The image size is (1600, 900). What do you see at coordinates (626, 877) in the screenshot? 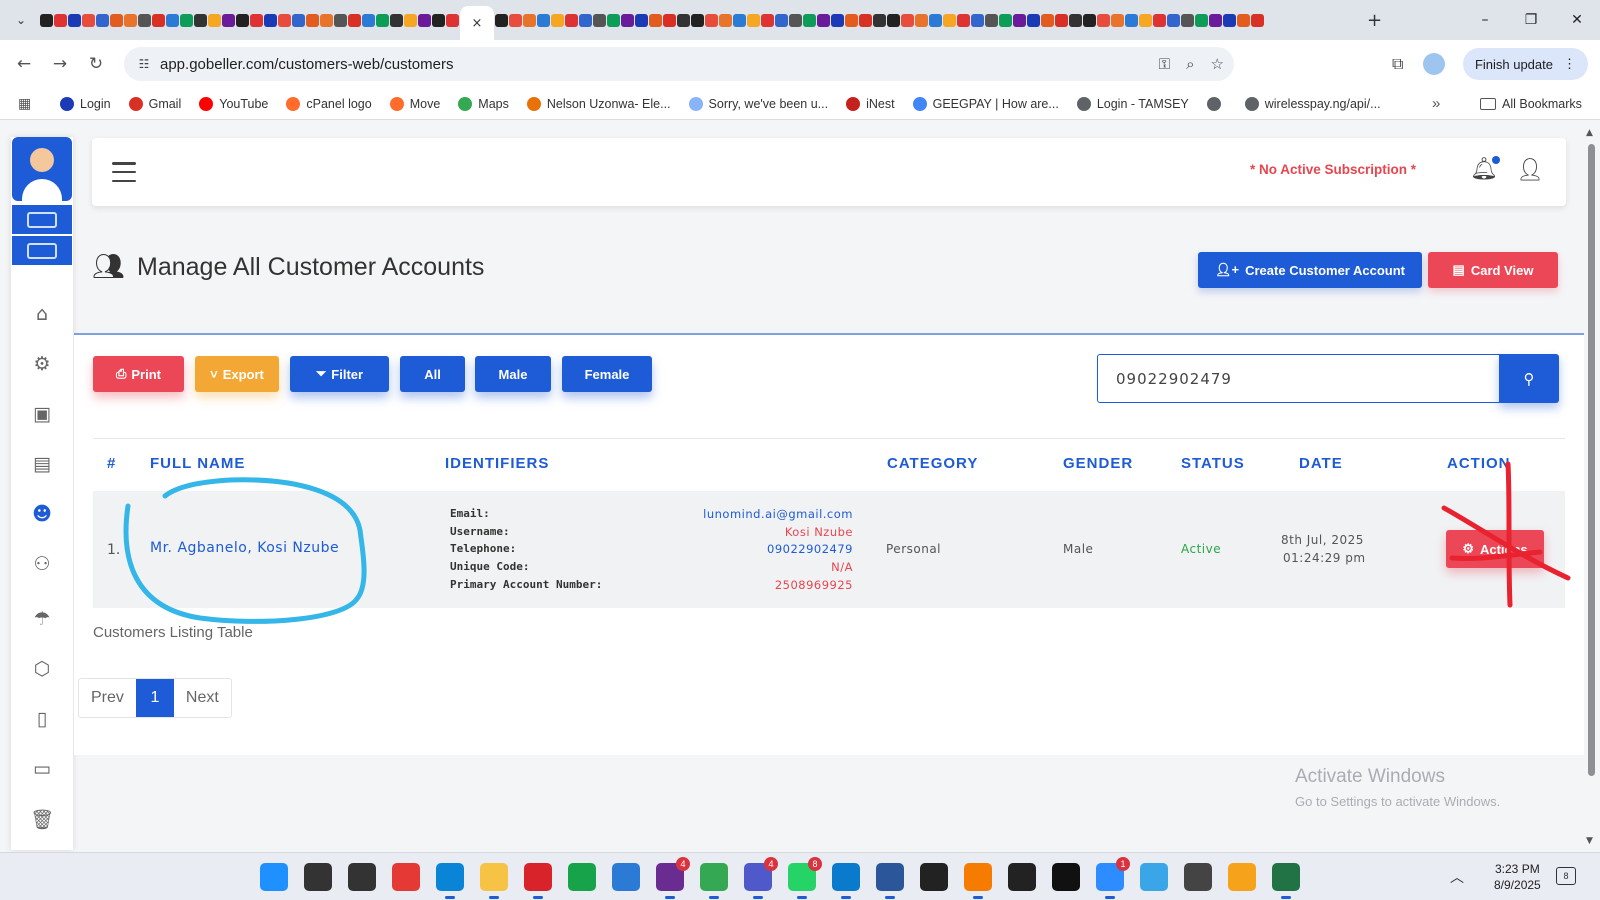
I see `taskbar-notepad-icon` at bounding box center [626, 877].